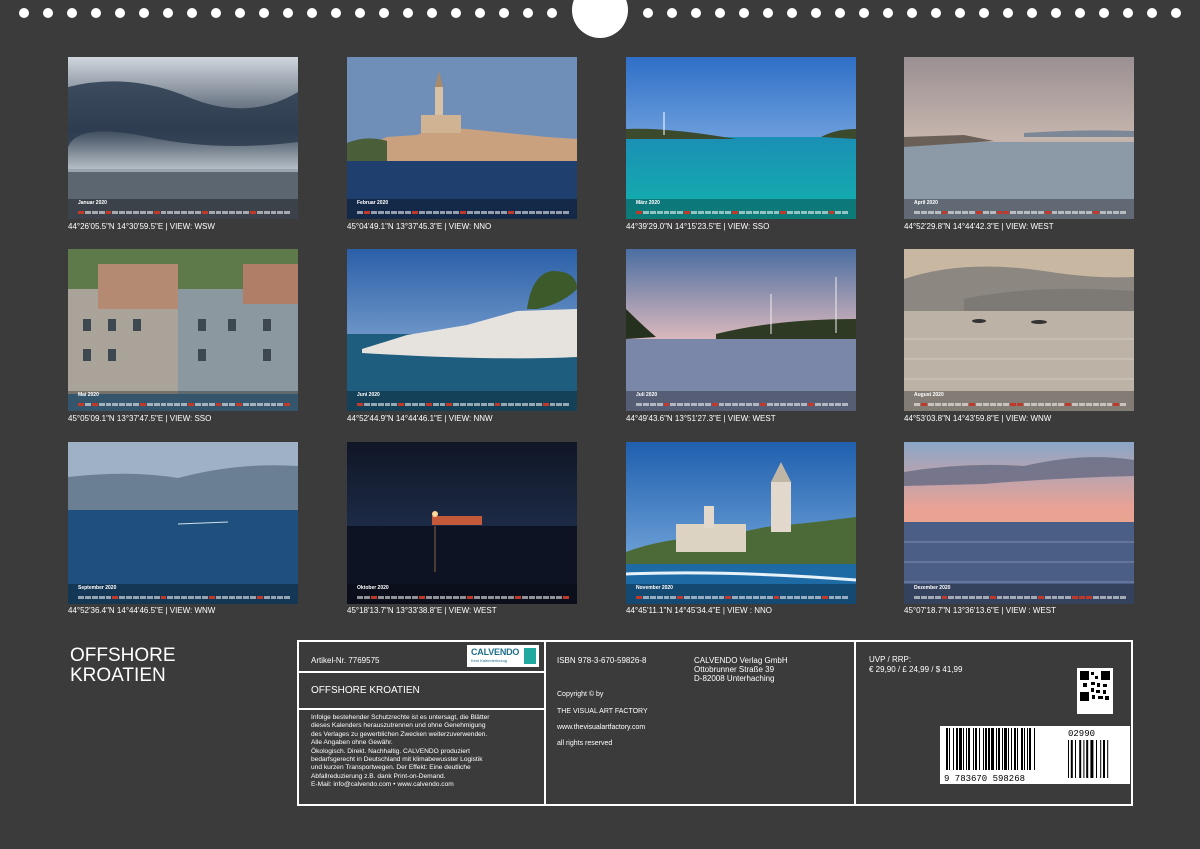  Describe the element at coordinates (984, 779) in the screenshot. I see `barcode-digits: 9 783670 598268` at that location.